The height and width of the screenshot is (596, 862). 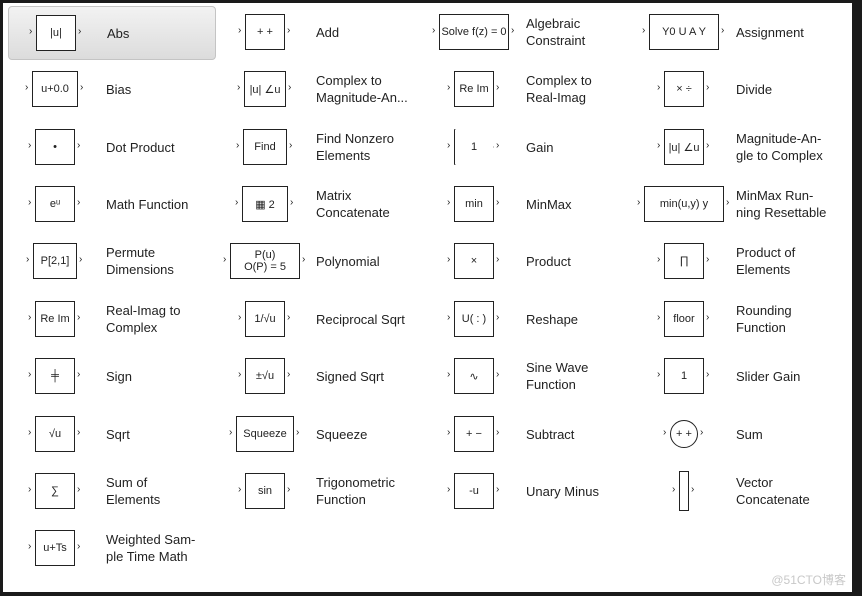 What do you see at coordinates (147, 204) in the screenshot?
I see `block-label: Math Function` at bounding box center [147, 204].